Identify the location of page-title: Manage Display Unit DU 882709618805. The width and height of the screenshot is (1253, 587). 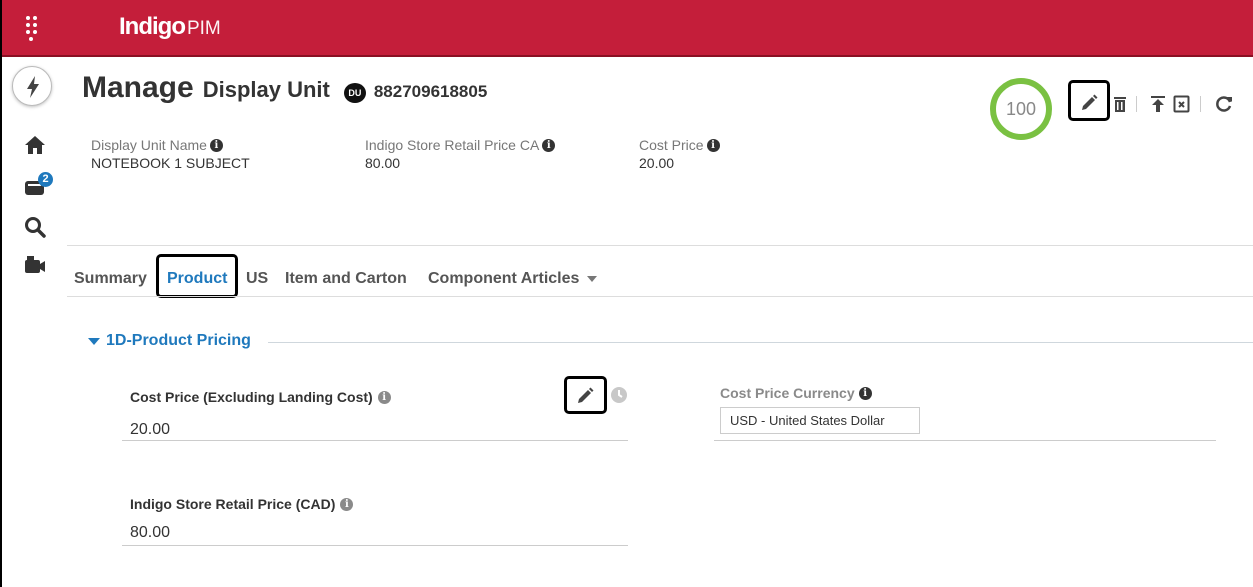
(284, 88).